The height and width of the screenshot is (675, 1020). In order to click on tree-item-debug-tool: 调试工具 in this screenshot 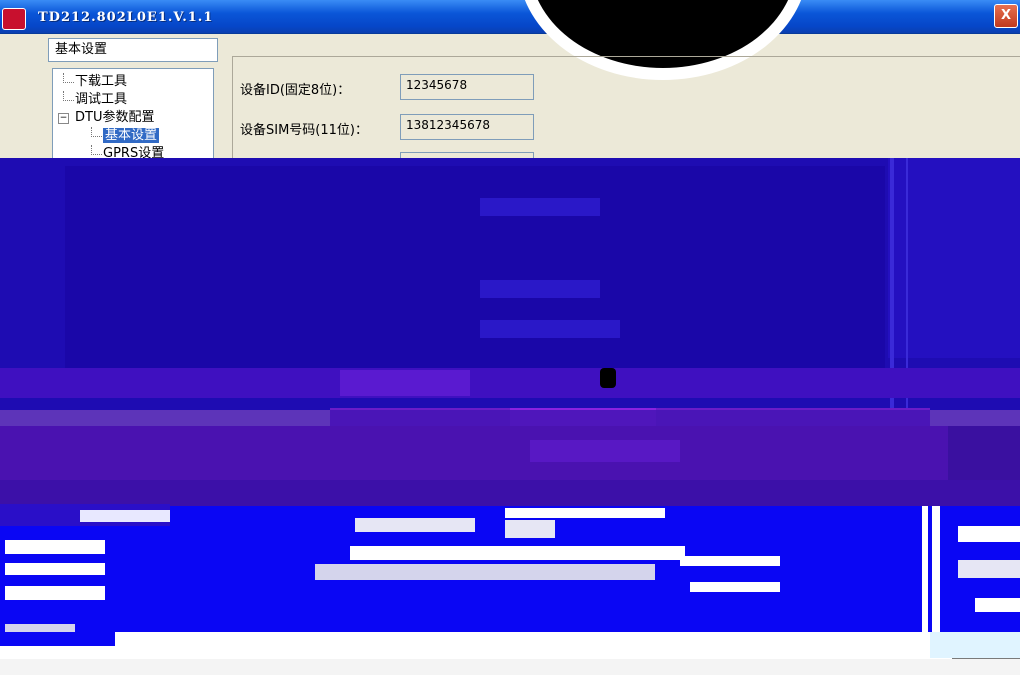, I will do `click(133, 100)`.